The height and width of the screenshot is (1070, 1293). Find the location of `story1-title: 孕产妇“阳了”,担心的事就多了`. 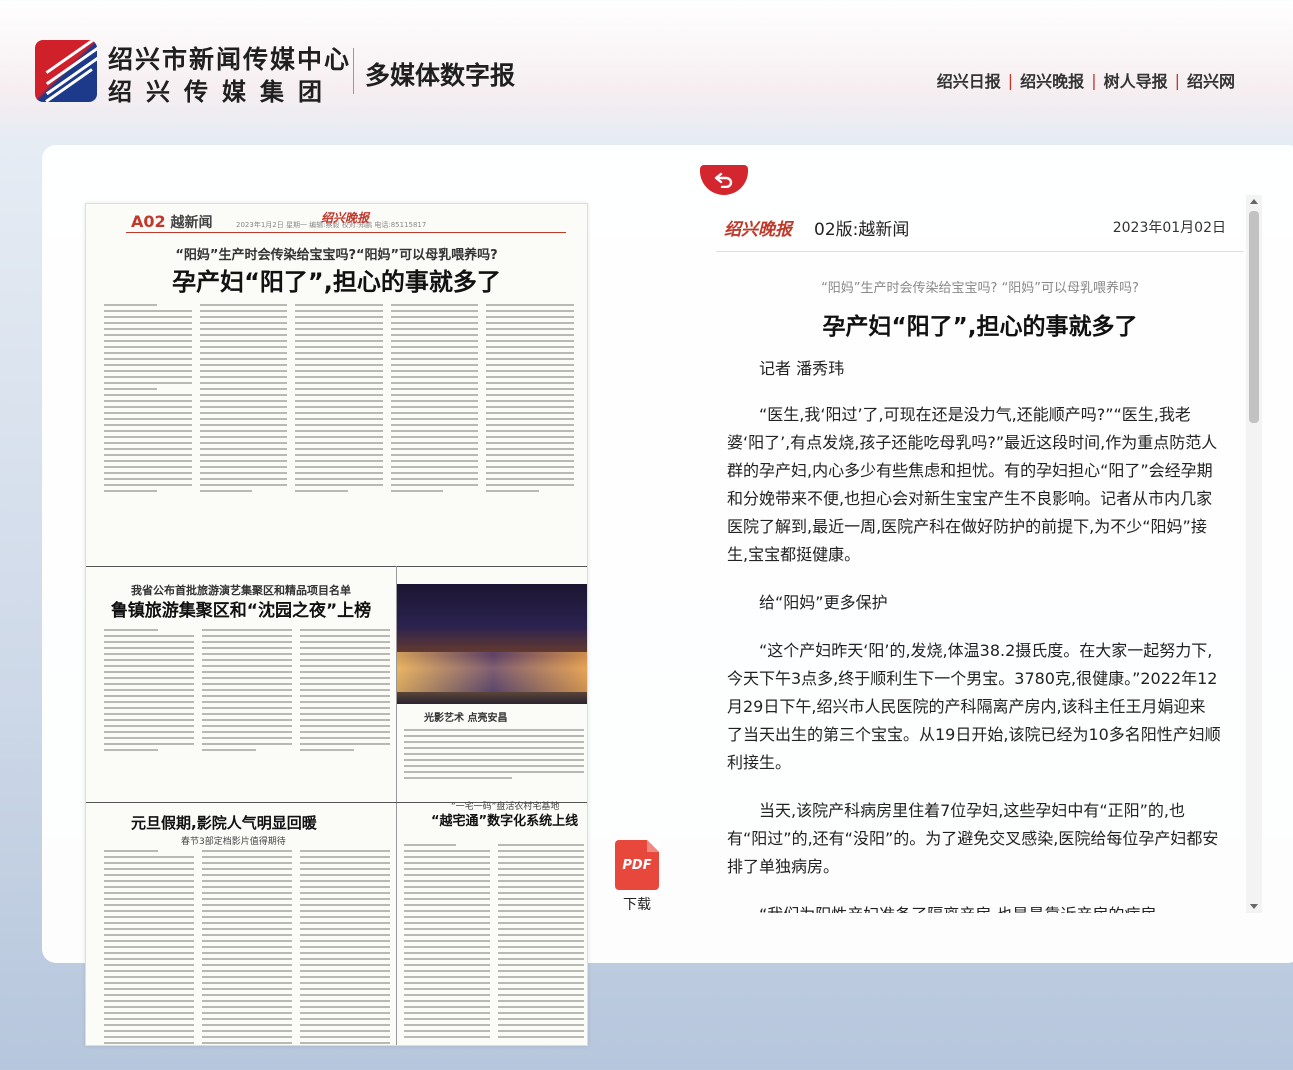

story1-title: 孕产妇“阳了”,担心的事就多了 is located at coordinates (336, 279).